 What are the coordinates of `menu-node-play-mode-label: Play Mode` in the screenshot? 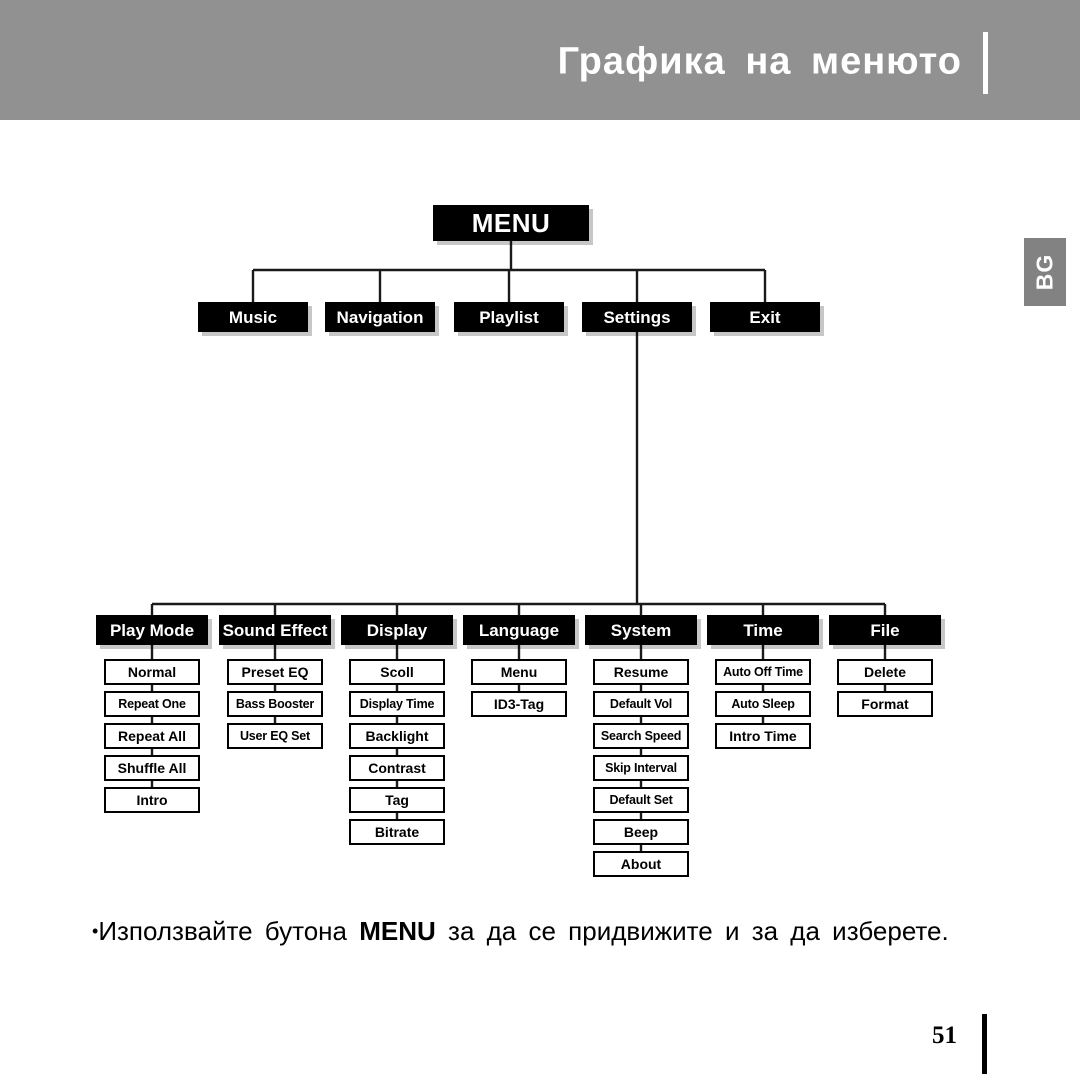 It's located at (152, 630).